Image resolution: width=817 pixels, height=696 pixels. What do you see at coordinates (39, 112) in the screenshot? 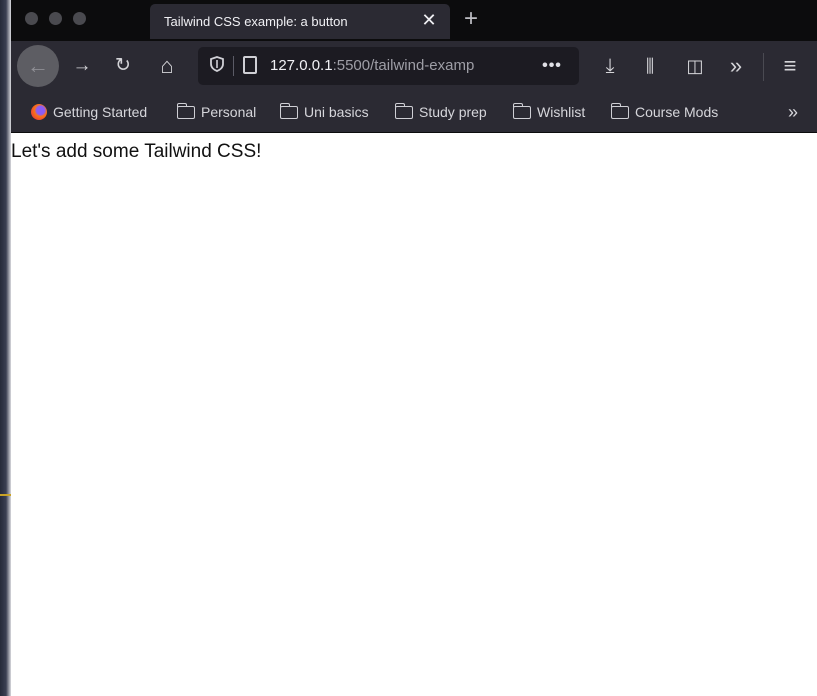
I see `firefox-icon` at bounding box center [39, 112].